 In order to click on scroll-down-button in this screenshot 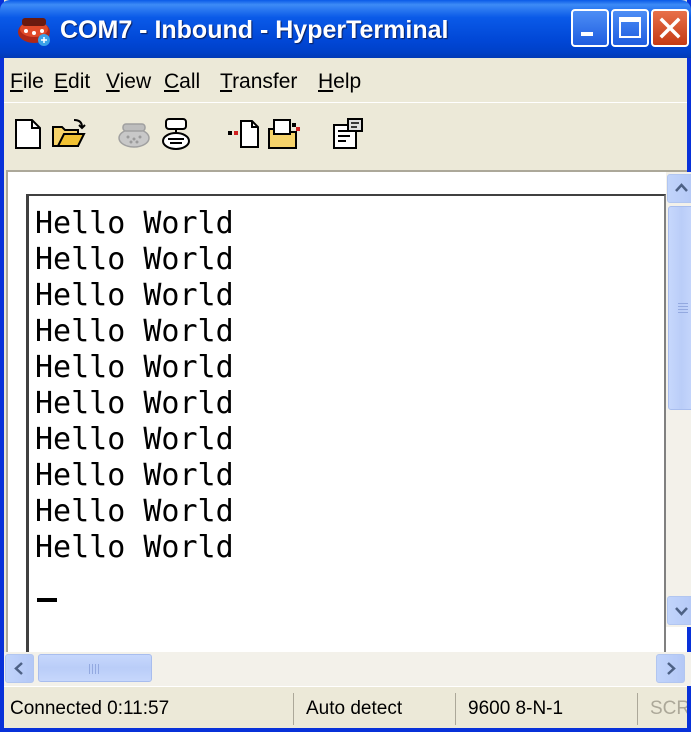, I will do `click(679, 610)`.